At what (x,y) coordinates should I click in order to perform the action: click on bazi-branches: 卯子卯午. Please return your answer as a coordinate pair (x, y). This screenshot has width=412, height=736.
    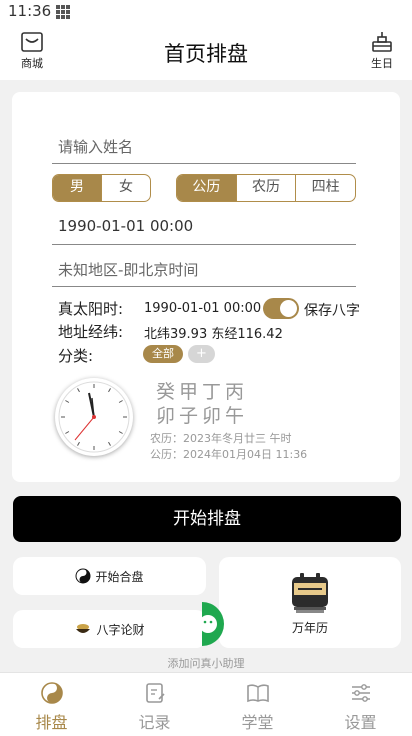
    Looking at the image, I should click on (202, 416).